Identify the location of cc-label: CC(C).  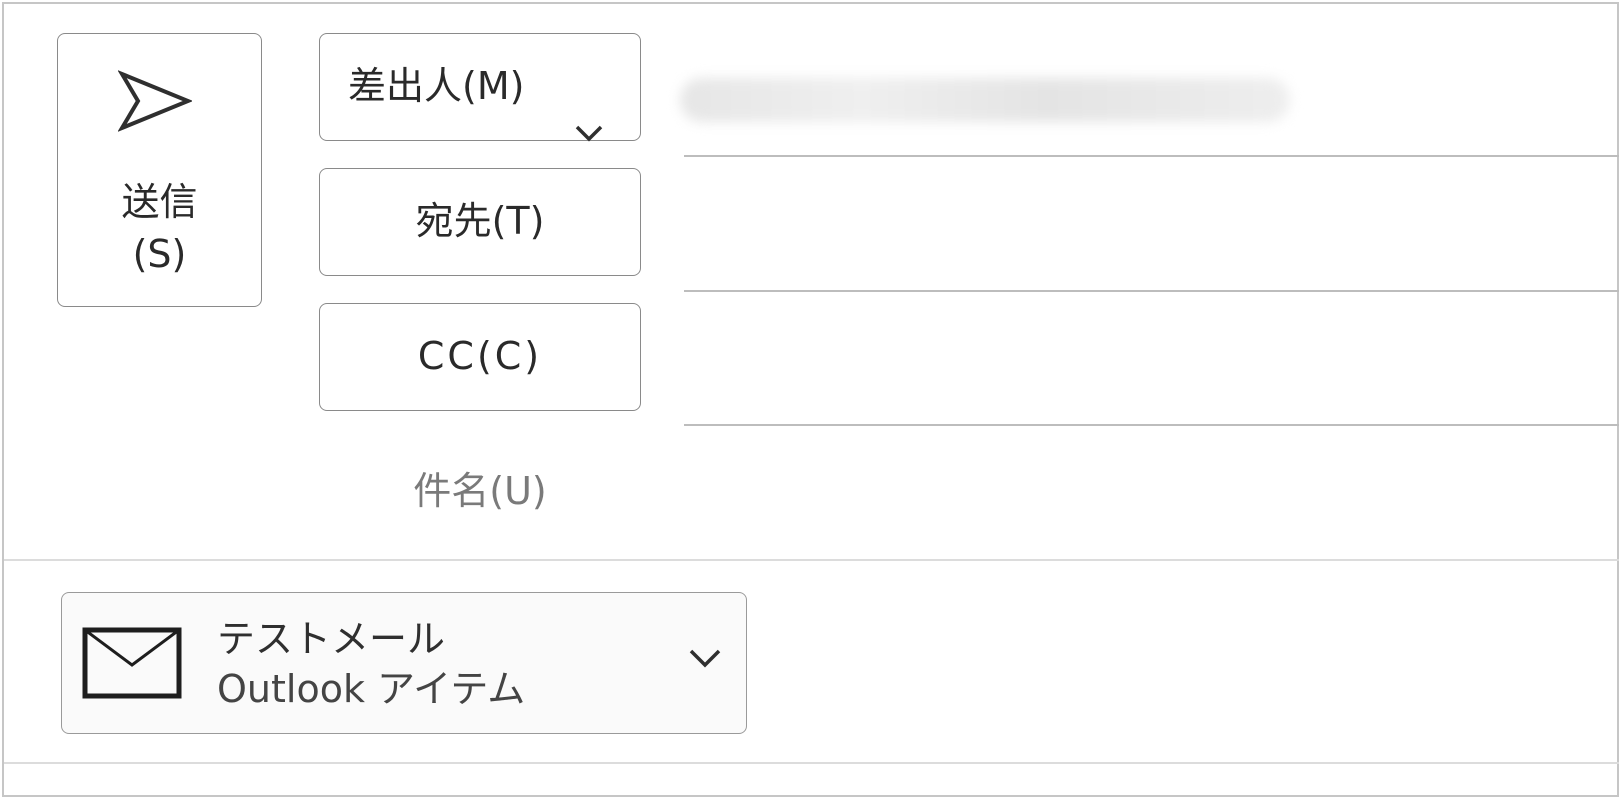
(480, 356).